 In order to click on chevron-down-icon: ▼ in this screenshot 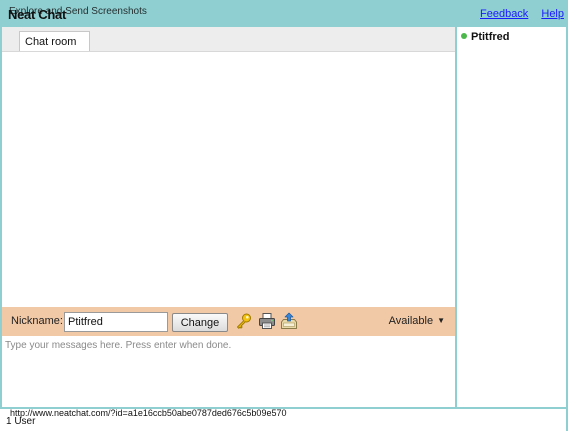, I will do `click(441, 320)`.